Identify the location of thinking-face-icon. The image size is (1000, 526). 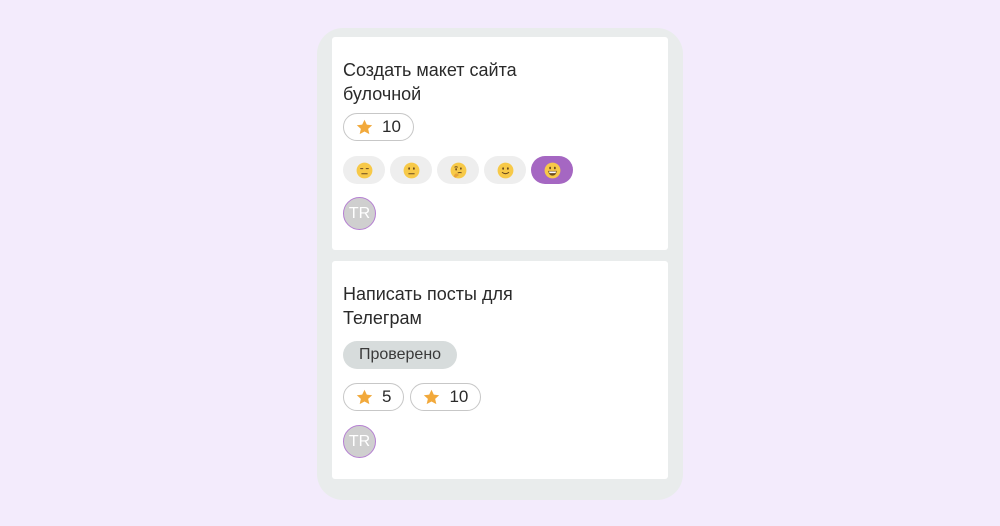
(458, 170).